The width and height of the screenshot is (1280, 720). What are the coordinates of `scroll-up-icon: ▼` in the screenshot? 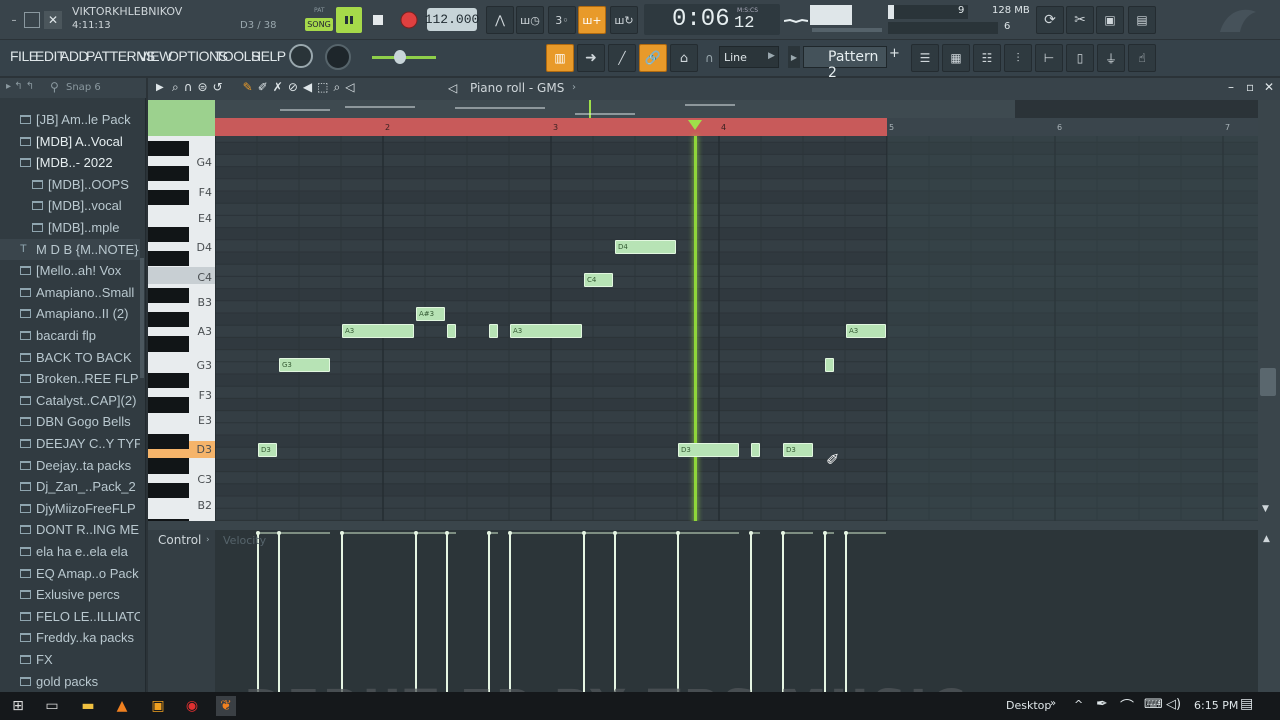 It's located at (1265, 509).